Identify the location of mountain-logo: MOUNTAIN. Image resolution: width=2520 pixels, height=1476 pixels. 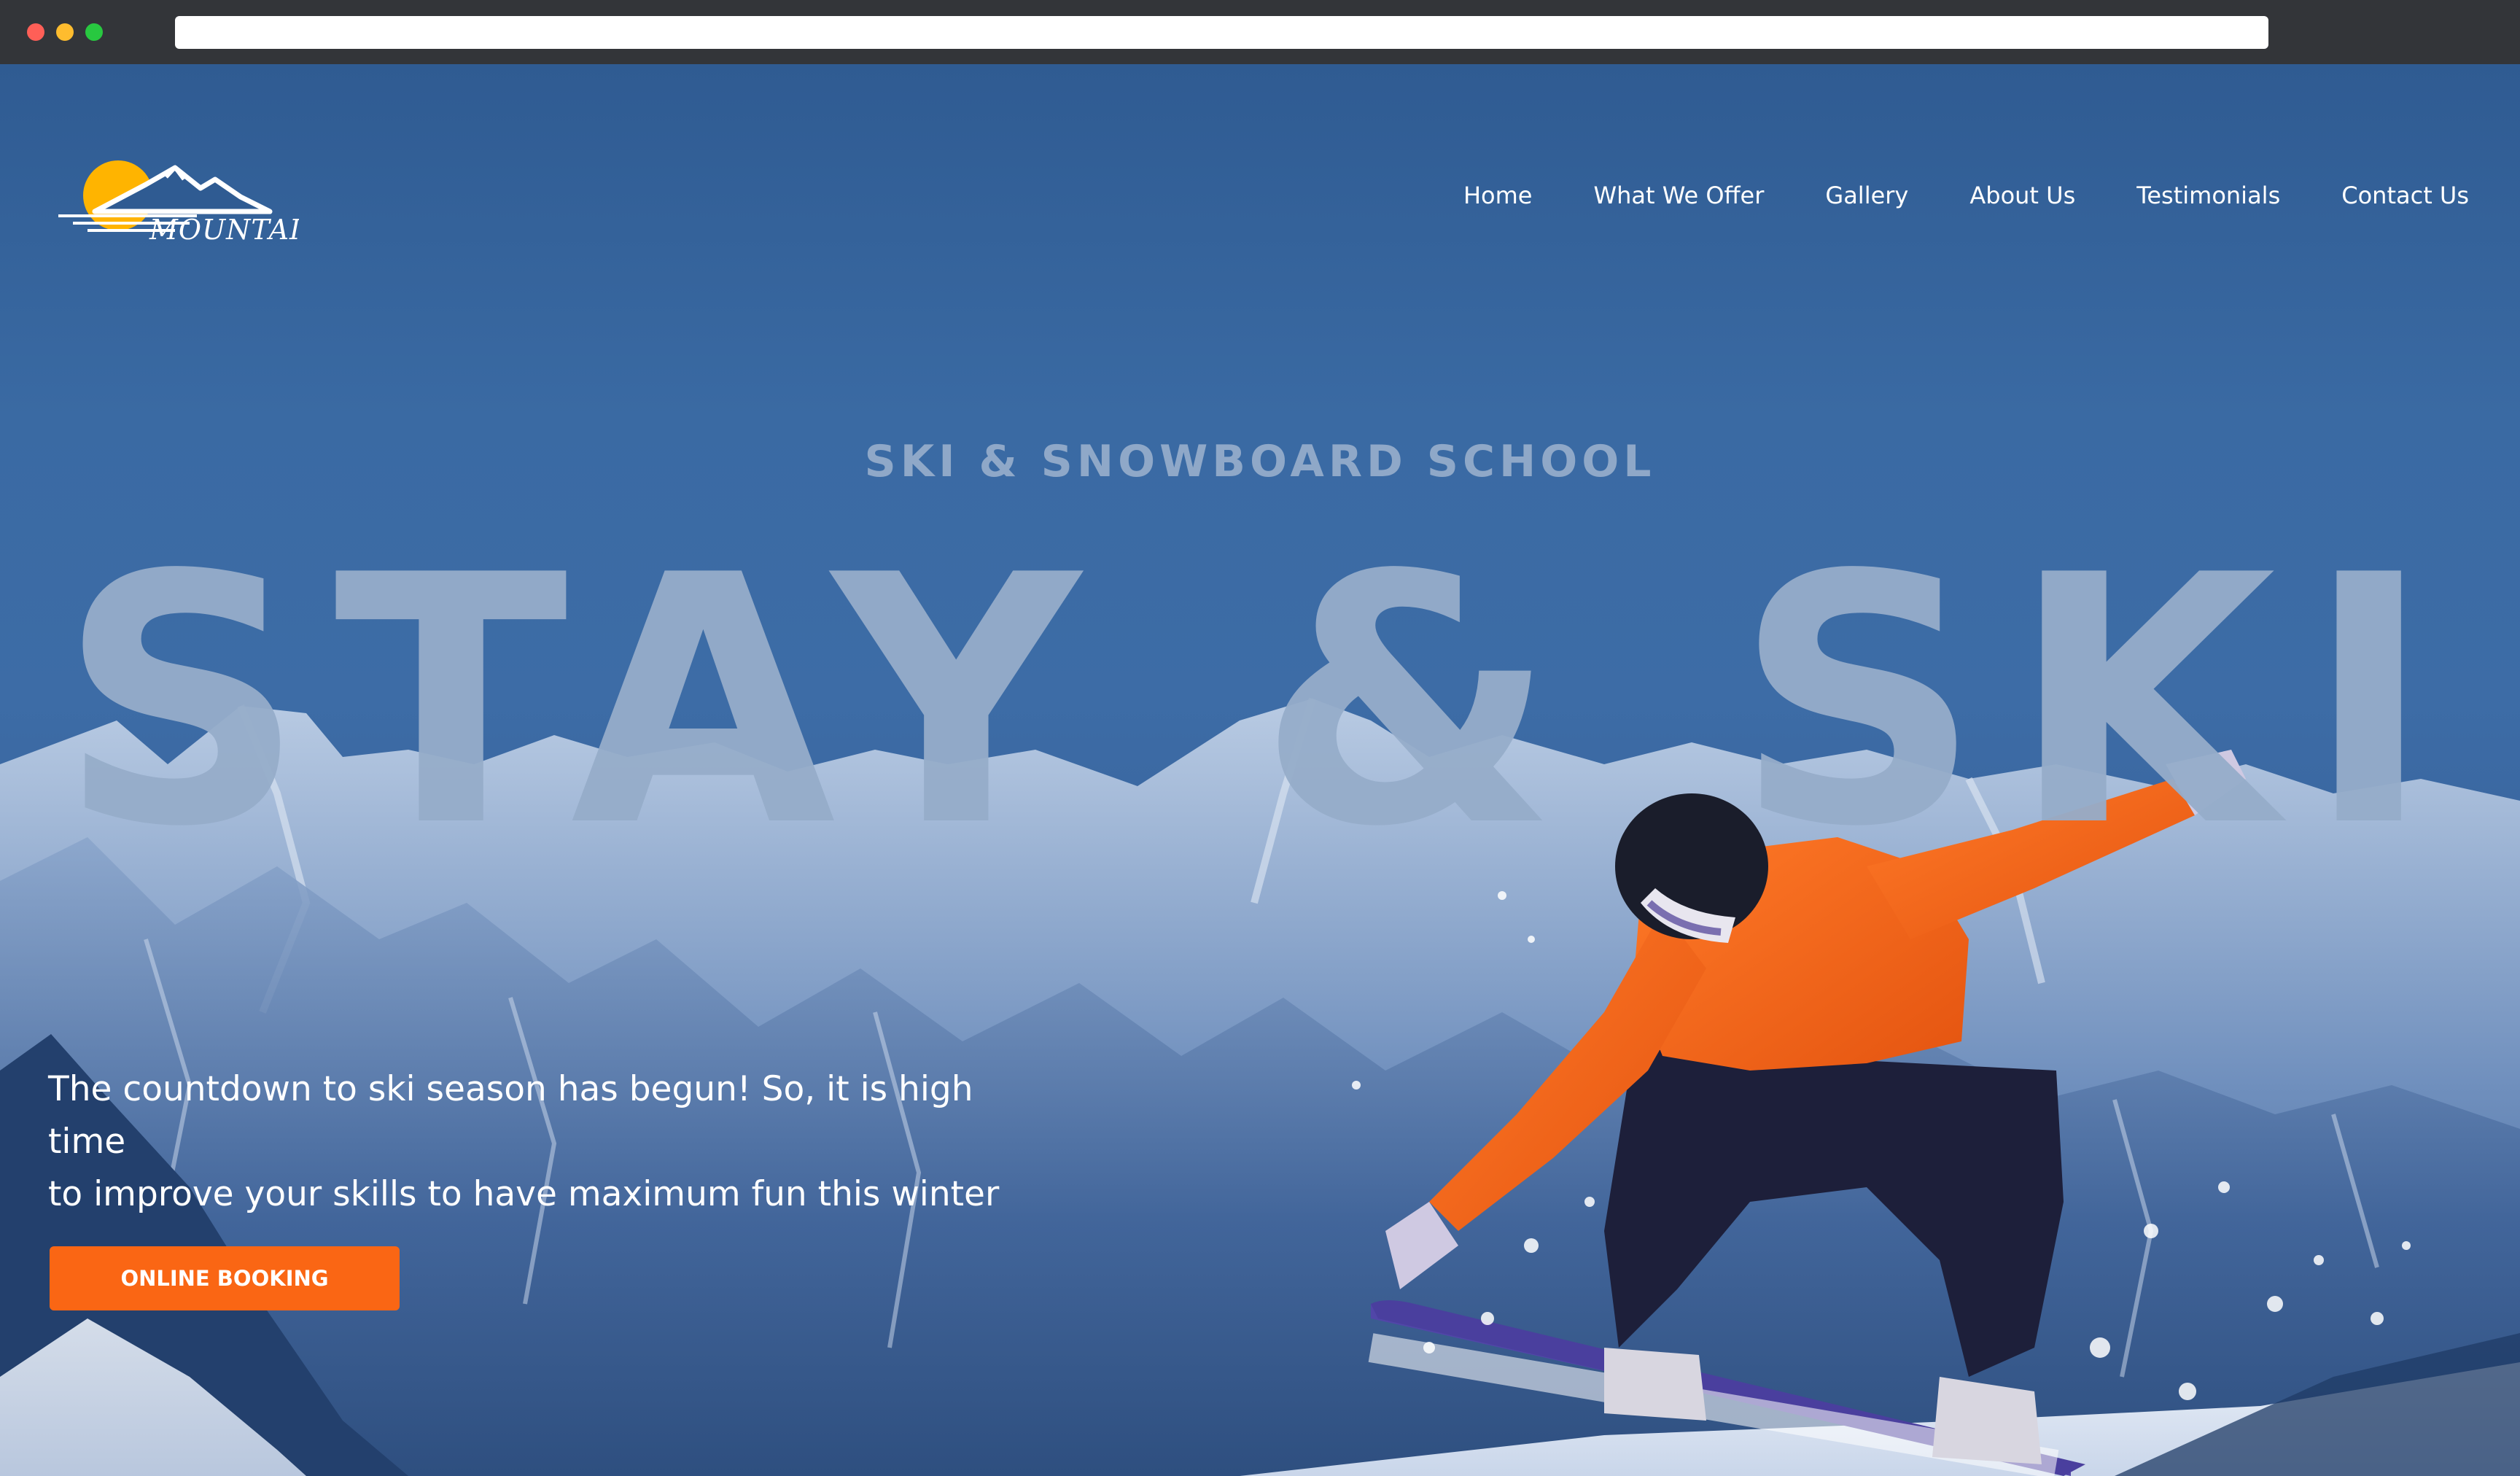
(175, 195).